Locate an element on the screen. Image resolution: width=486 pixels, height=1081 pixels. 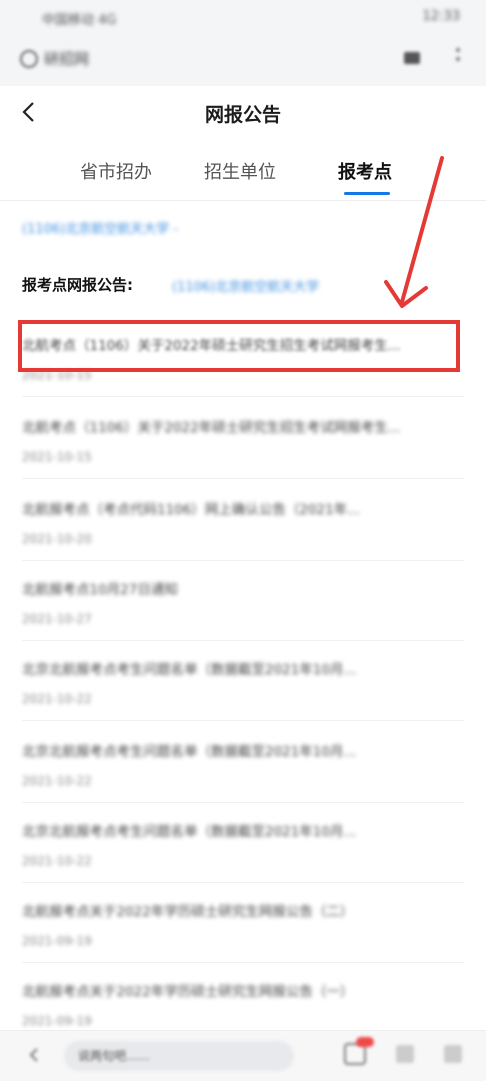
list-item-date: 2021-10-20 is located at coordinates (57, 539).